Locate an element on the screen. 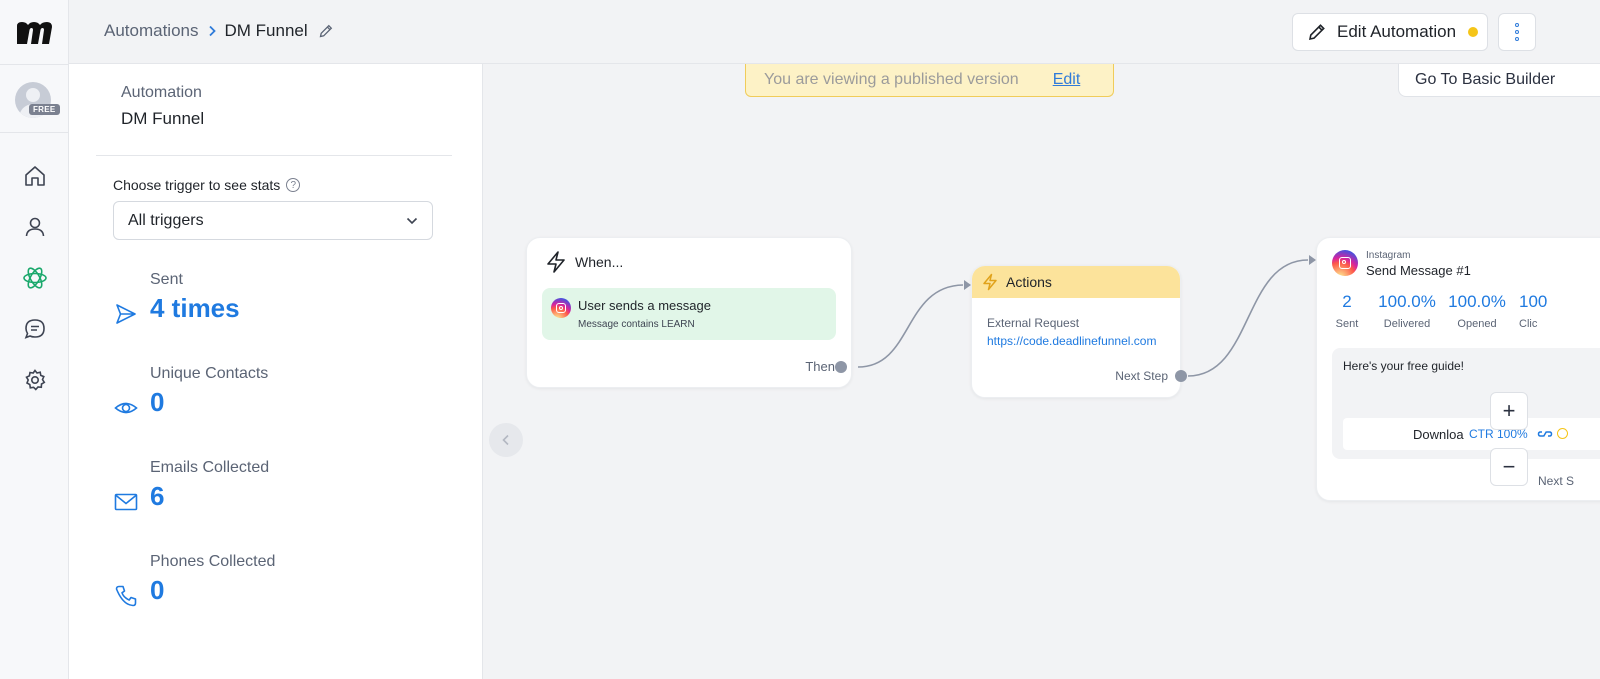  breadcrumb: Automations DM Funnel is located at coordinates (219, 31).